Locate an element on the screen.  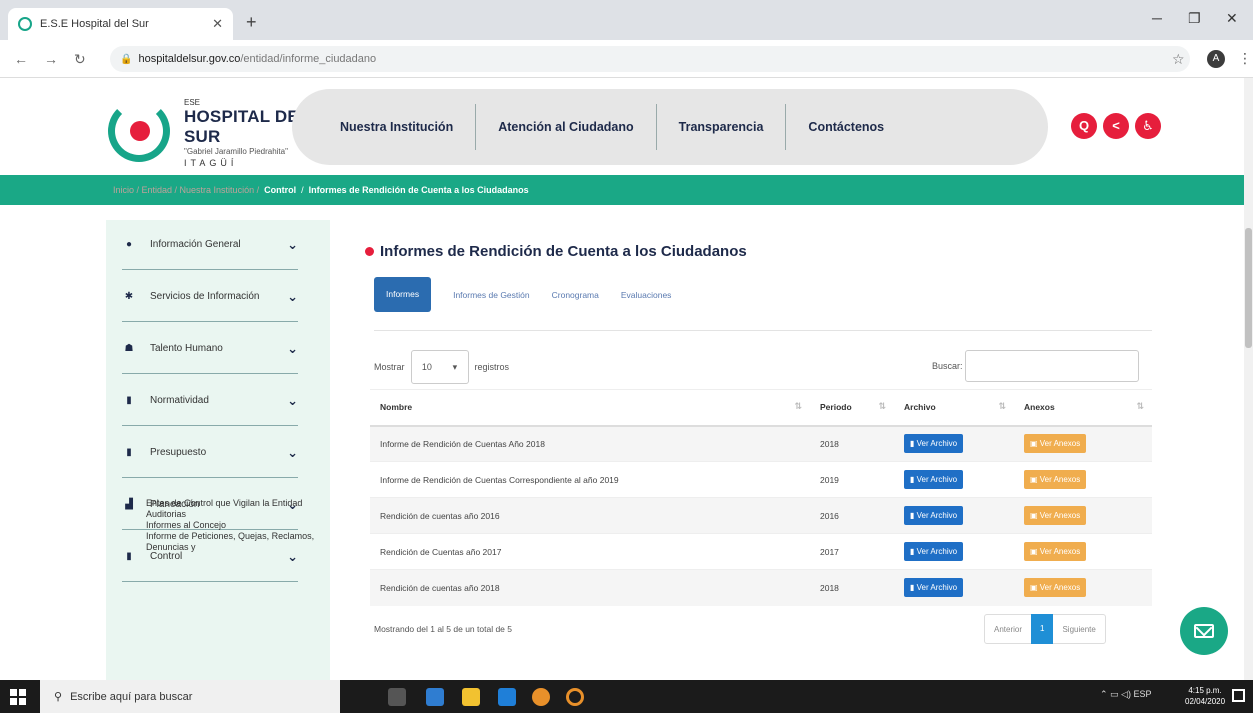
sidebar-item-label: Servicios de Información is located at coordinates (205, 296).